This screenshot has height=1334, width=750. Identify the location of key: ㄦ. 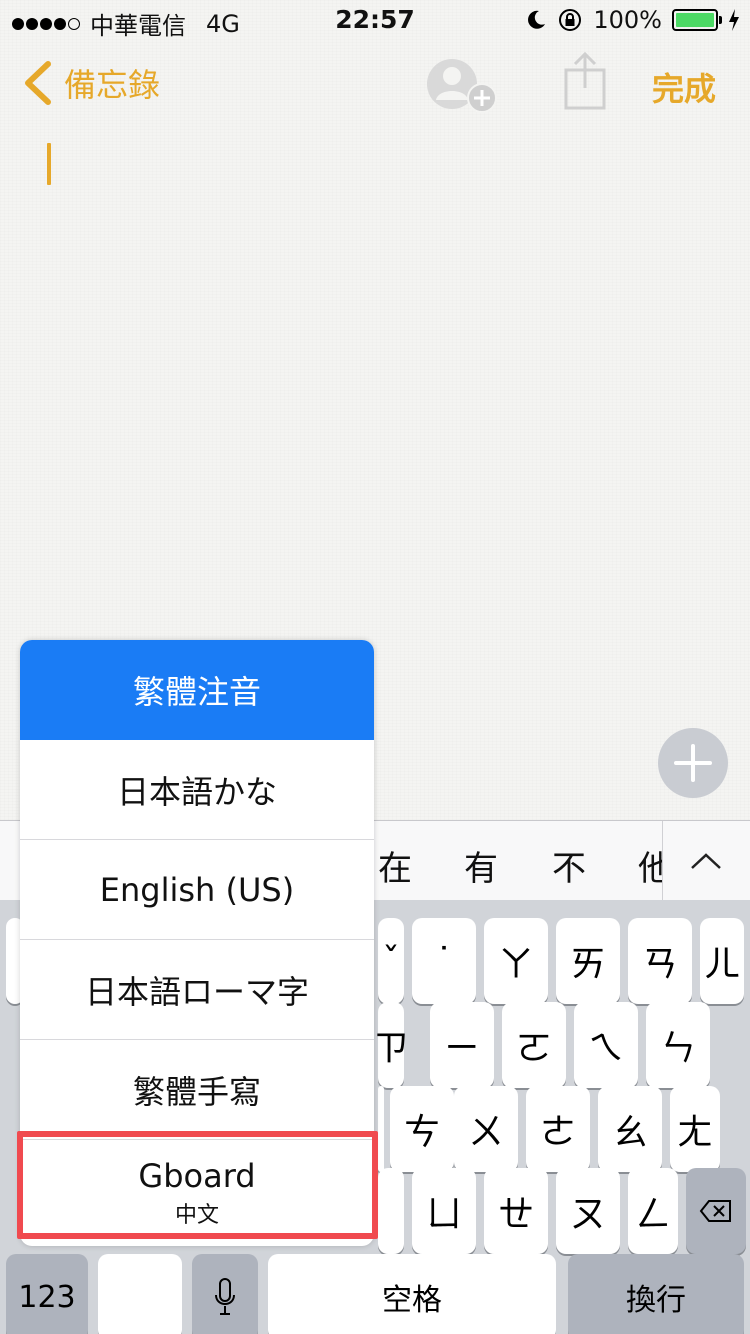
(722, 961).